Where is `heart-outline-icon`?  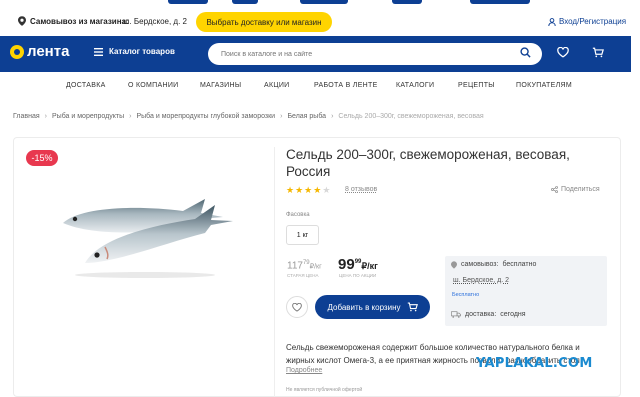 heart-outline-icon is located at coordinates (297, 307).